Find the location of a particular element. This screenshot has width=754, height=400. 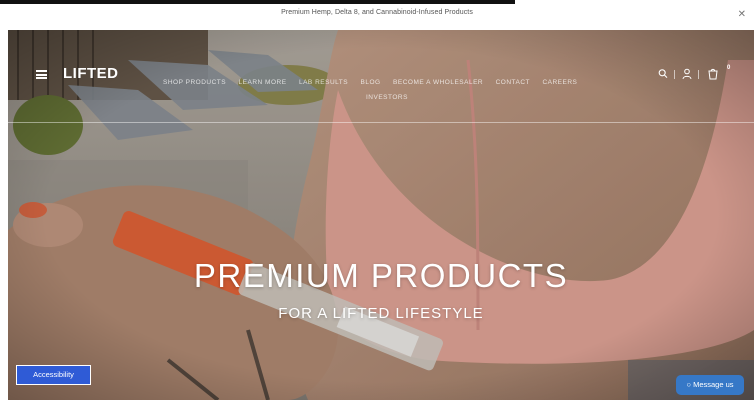

nav-shop-products: SHOP PRODUCTS is located at coordinates (194, 82).